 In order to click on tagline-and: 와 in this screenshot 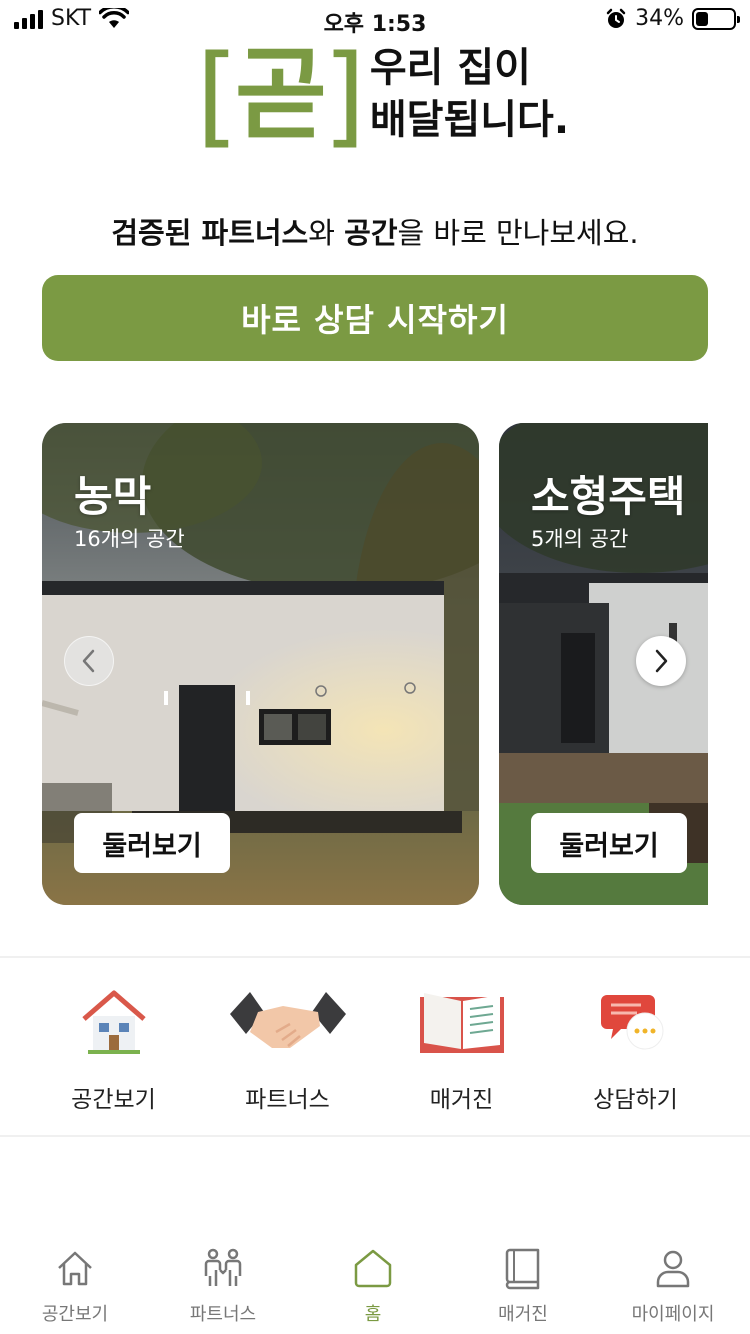, I will do `click(326, 233)`.